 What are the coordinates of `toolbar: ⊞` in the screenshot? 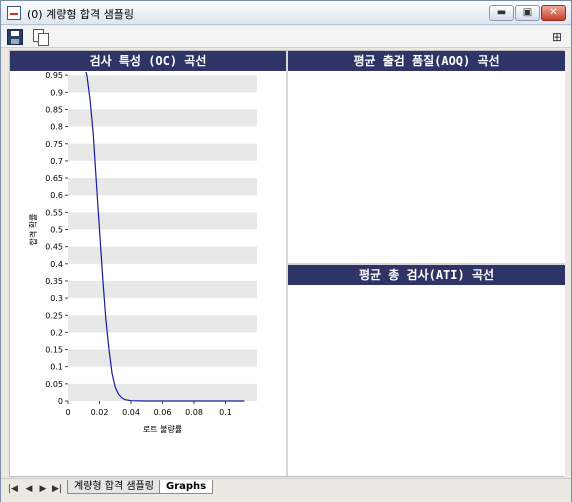 It's located at (286, 37).